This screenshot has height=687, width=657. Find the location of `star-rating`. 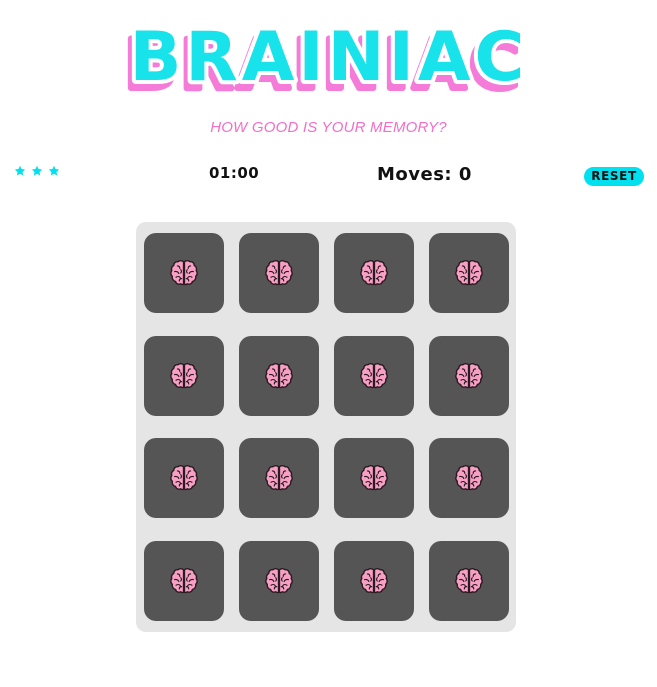

star-rating is located at coordinates (37, 171).